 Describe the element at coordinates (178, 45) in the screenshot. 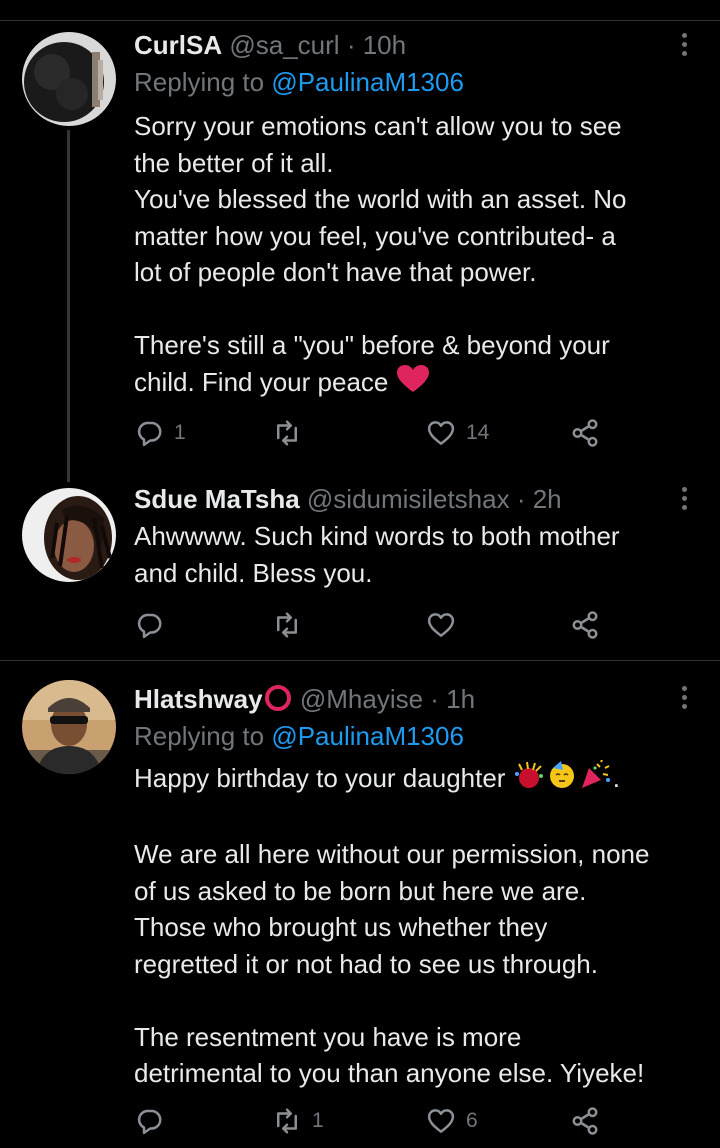

I see `display-name: CurlSA` at that location.